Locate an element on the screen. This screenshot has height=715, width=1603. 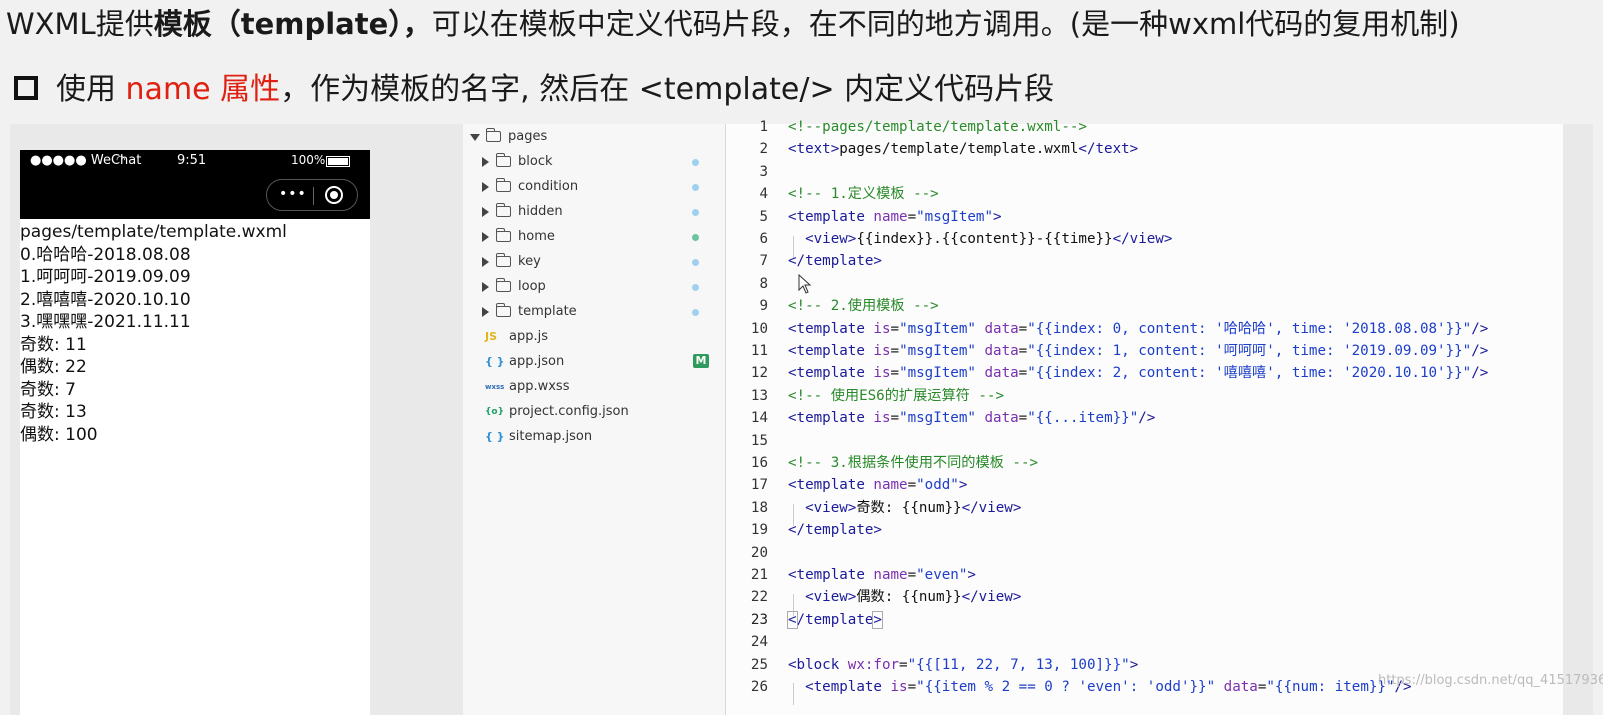
tree-label: loop is located at coordinates (532, 286).